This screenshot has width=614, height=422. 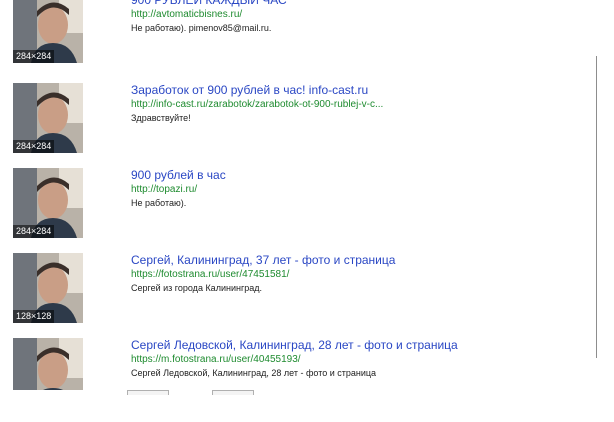 I want to click on bottom-strip, so click(x=307, y=392).